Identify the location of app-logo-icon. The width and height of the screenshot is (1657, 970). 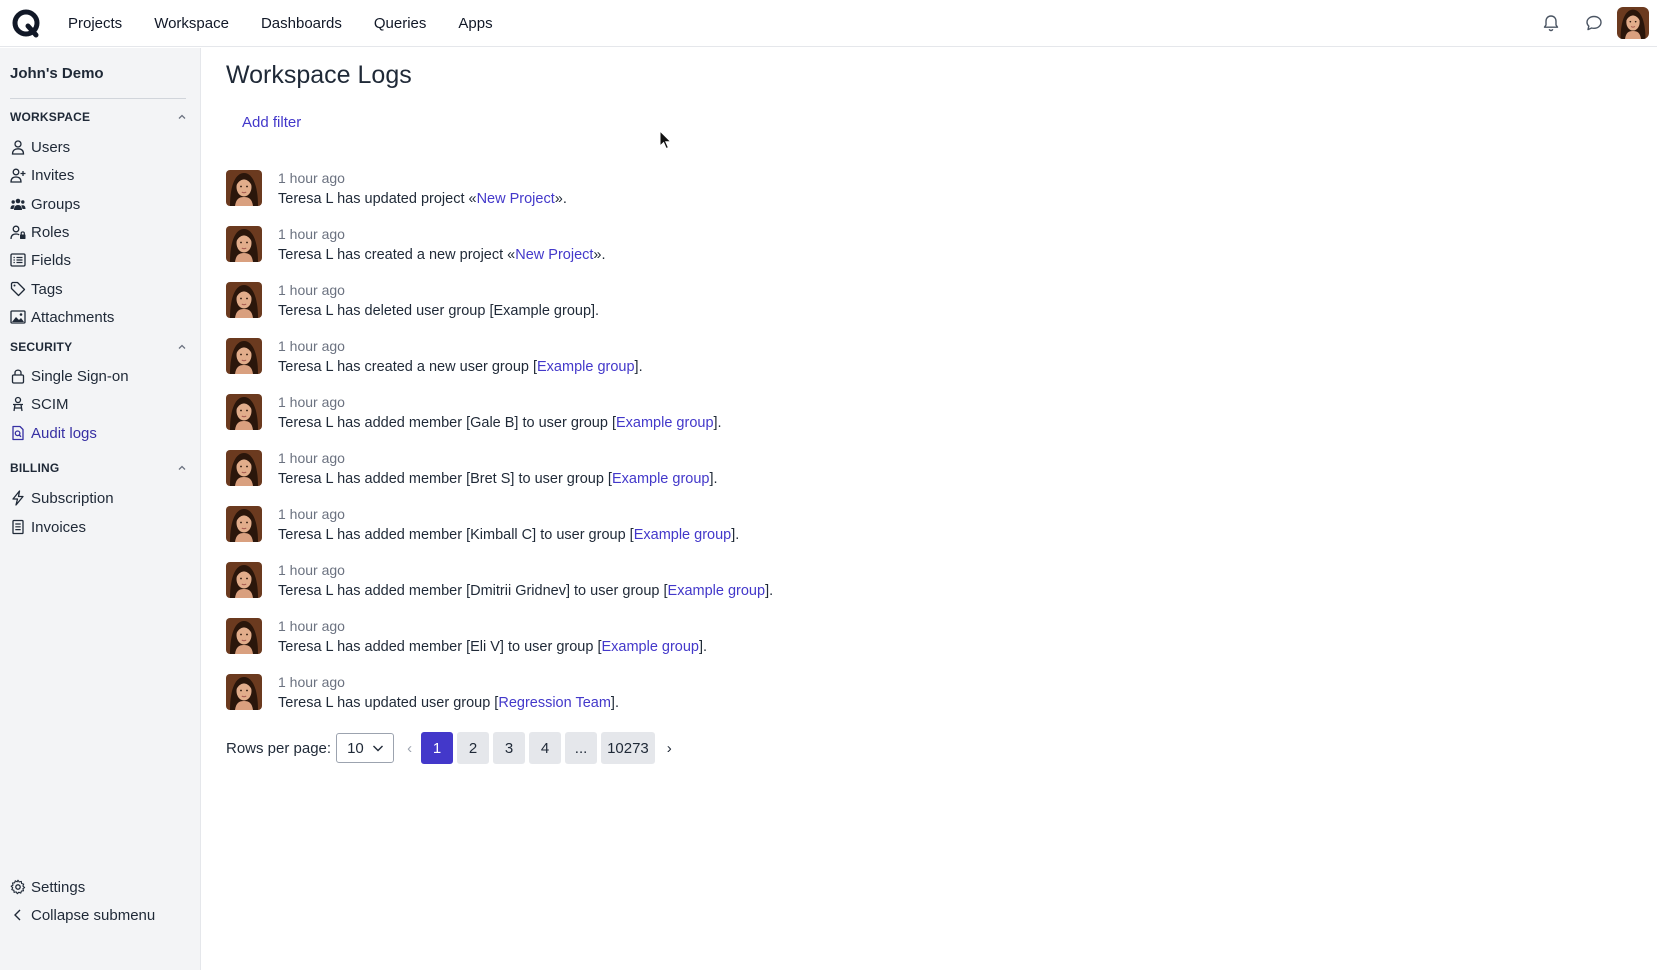
(26, 23).